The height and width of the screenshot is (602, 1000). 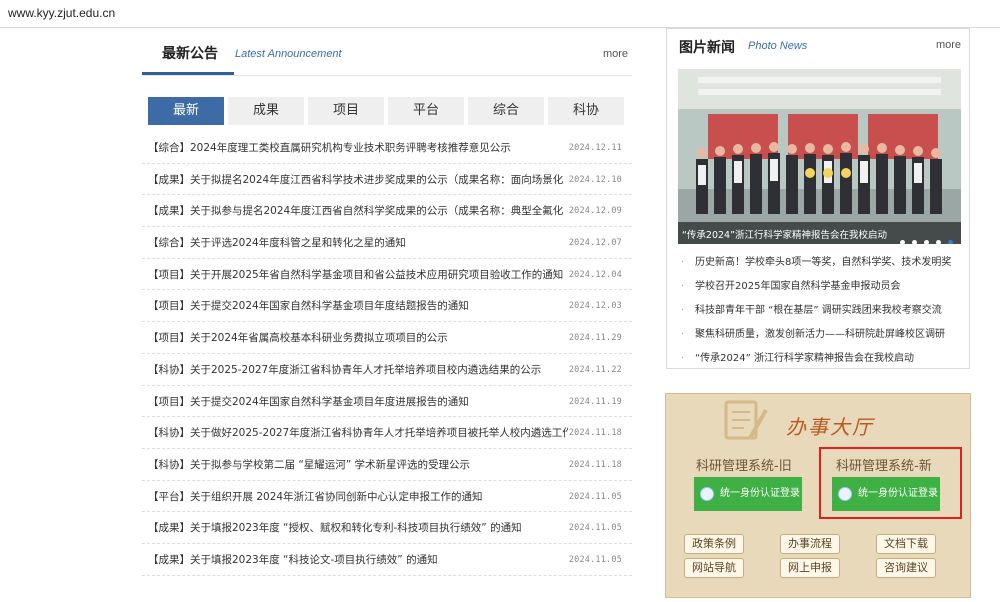 What do you see at coordinates (426, 111) in the screenshot?
I see `tab-platforms: 平台` at bounding box center [426, 111].